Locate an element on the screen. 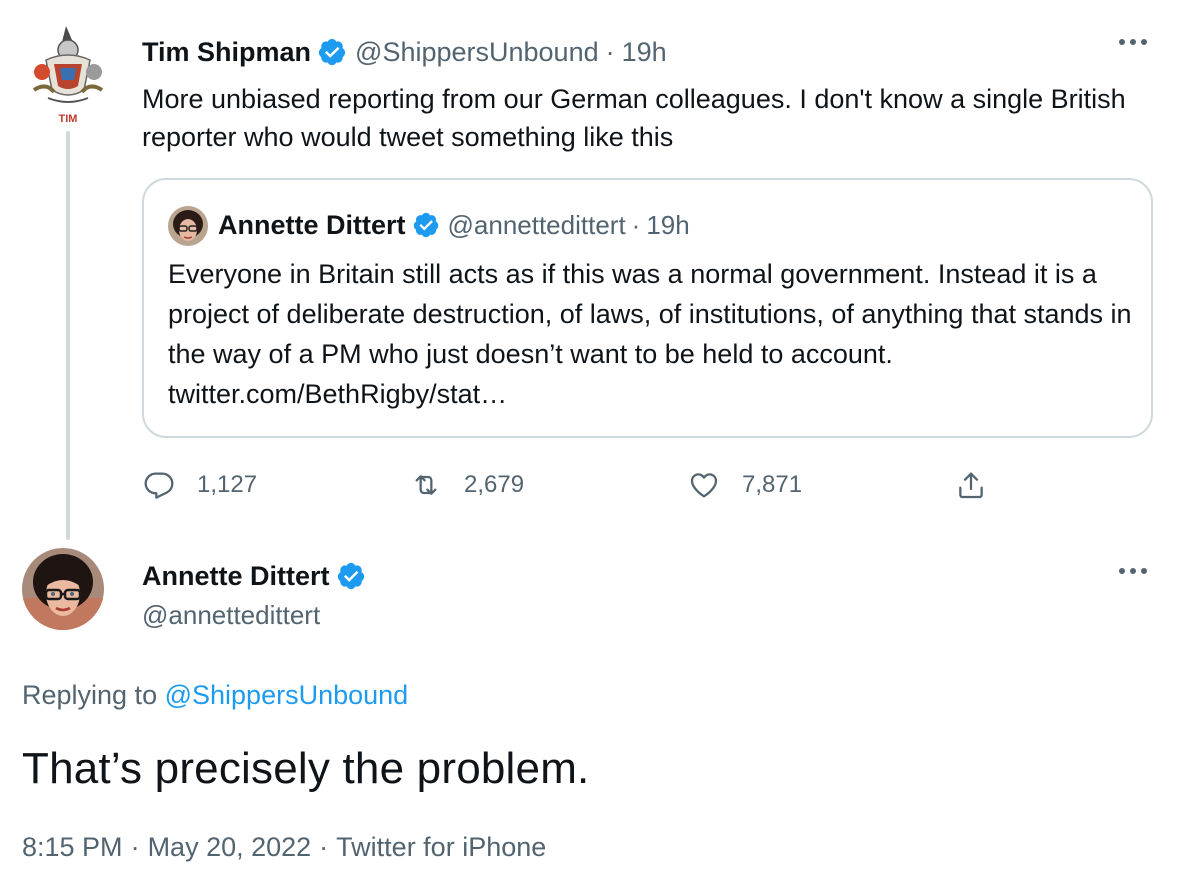 The image size is (1198, 892). quoted-author-handle: @annettedittert is located at coordinates (537, 225).